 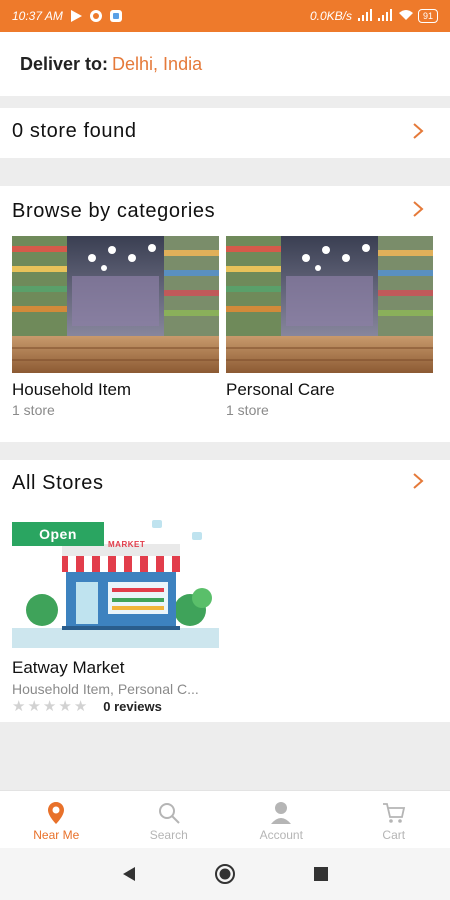 I want to click on home-icon, so click(x=225, y=874).